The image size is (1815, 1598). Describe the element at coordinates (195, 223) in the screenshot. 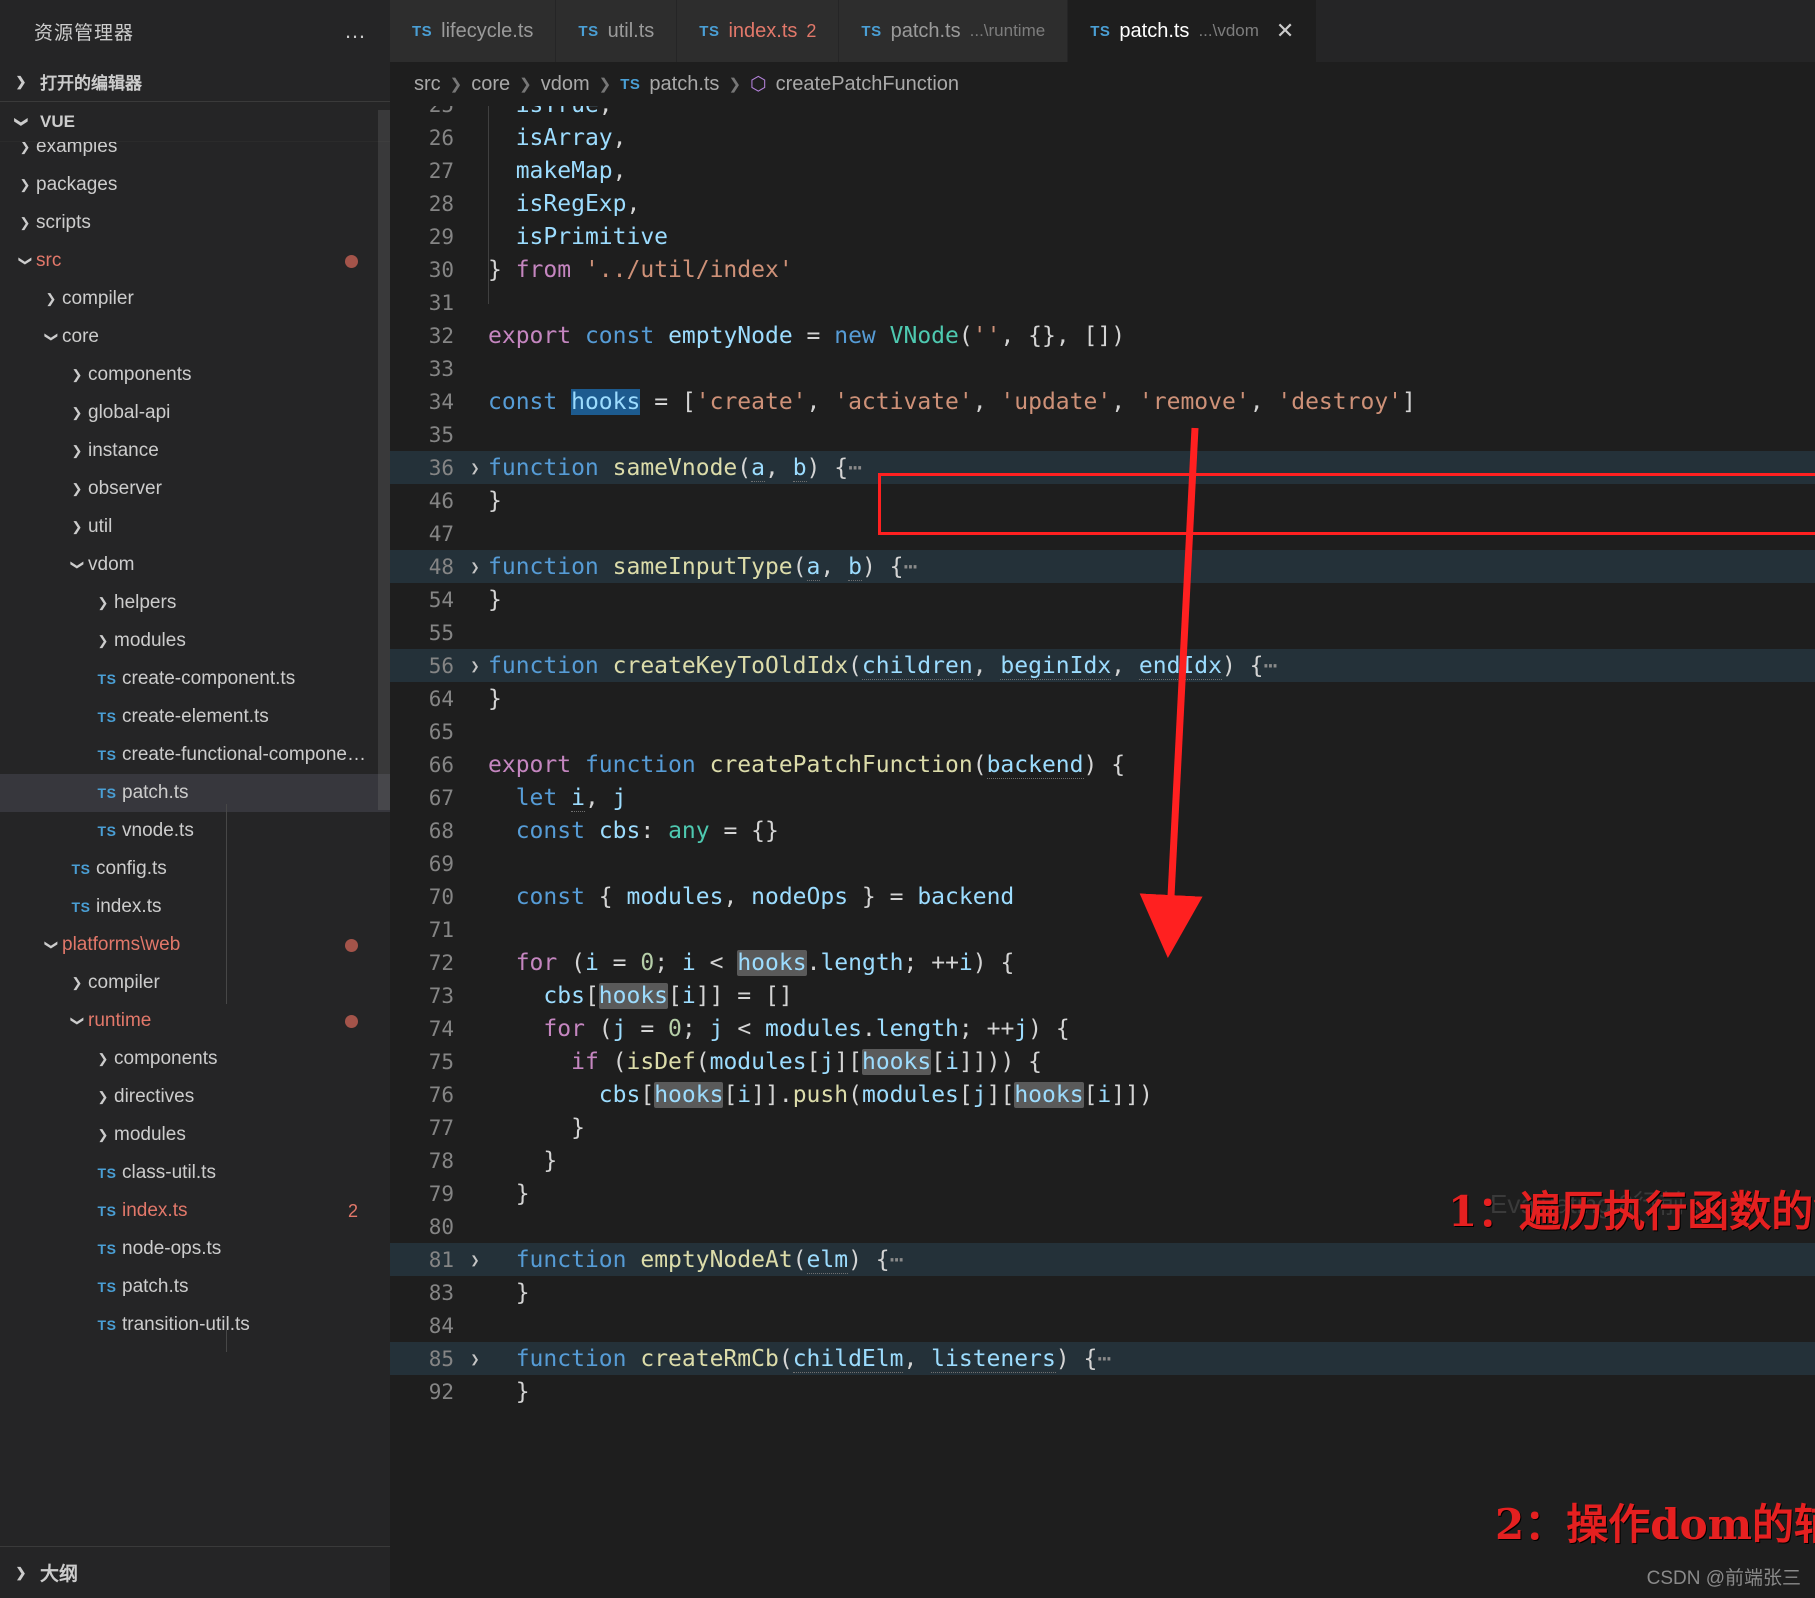

I see `tree-folder-row: scripts` at that location.